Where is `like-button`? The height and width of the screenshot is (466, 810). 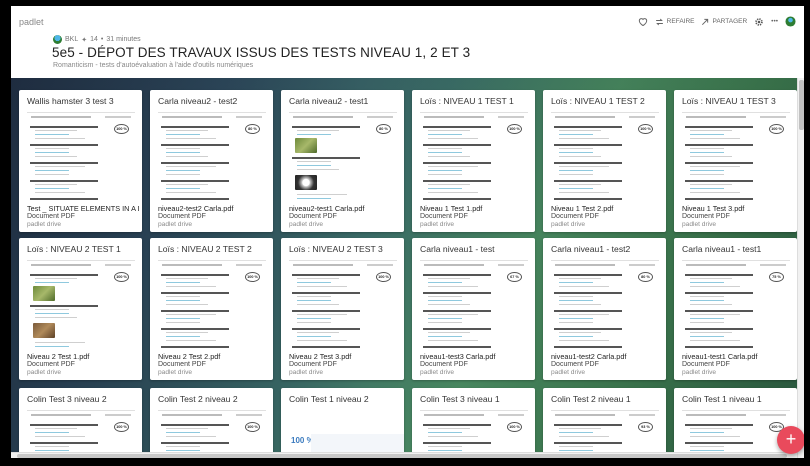 like-button is located at coordinates (643, 21).